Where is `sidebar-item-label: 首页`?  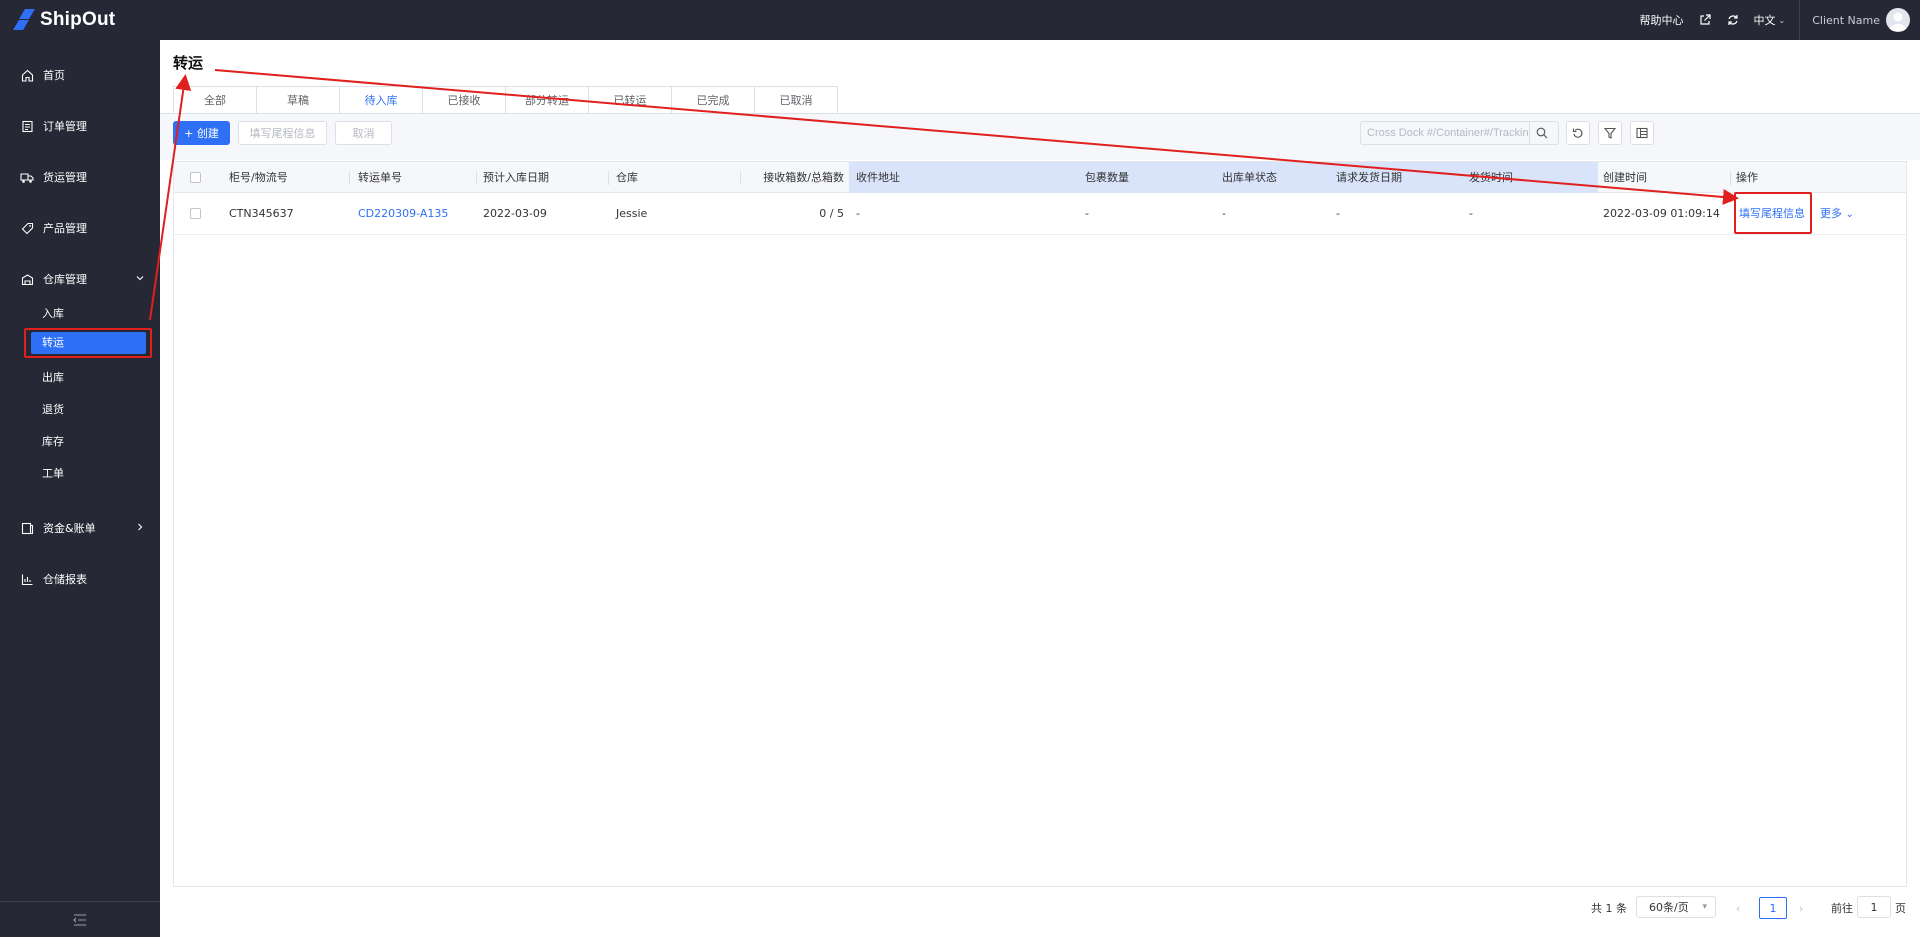
sidebar-item-label: 首页 is located at coordinates (54, 75).